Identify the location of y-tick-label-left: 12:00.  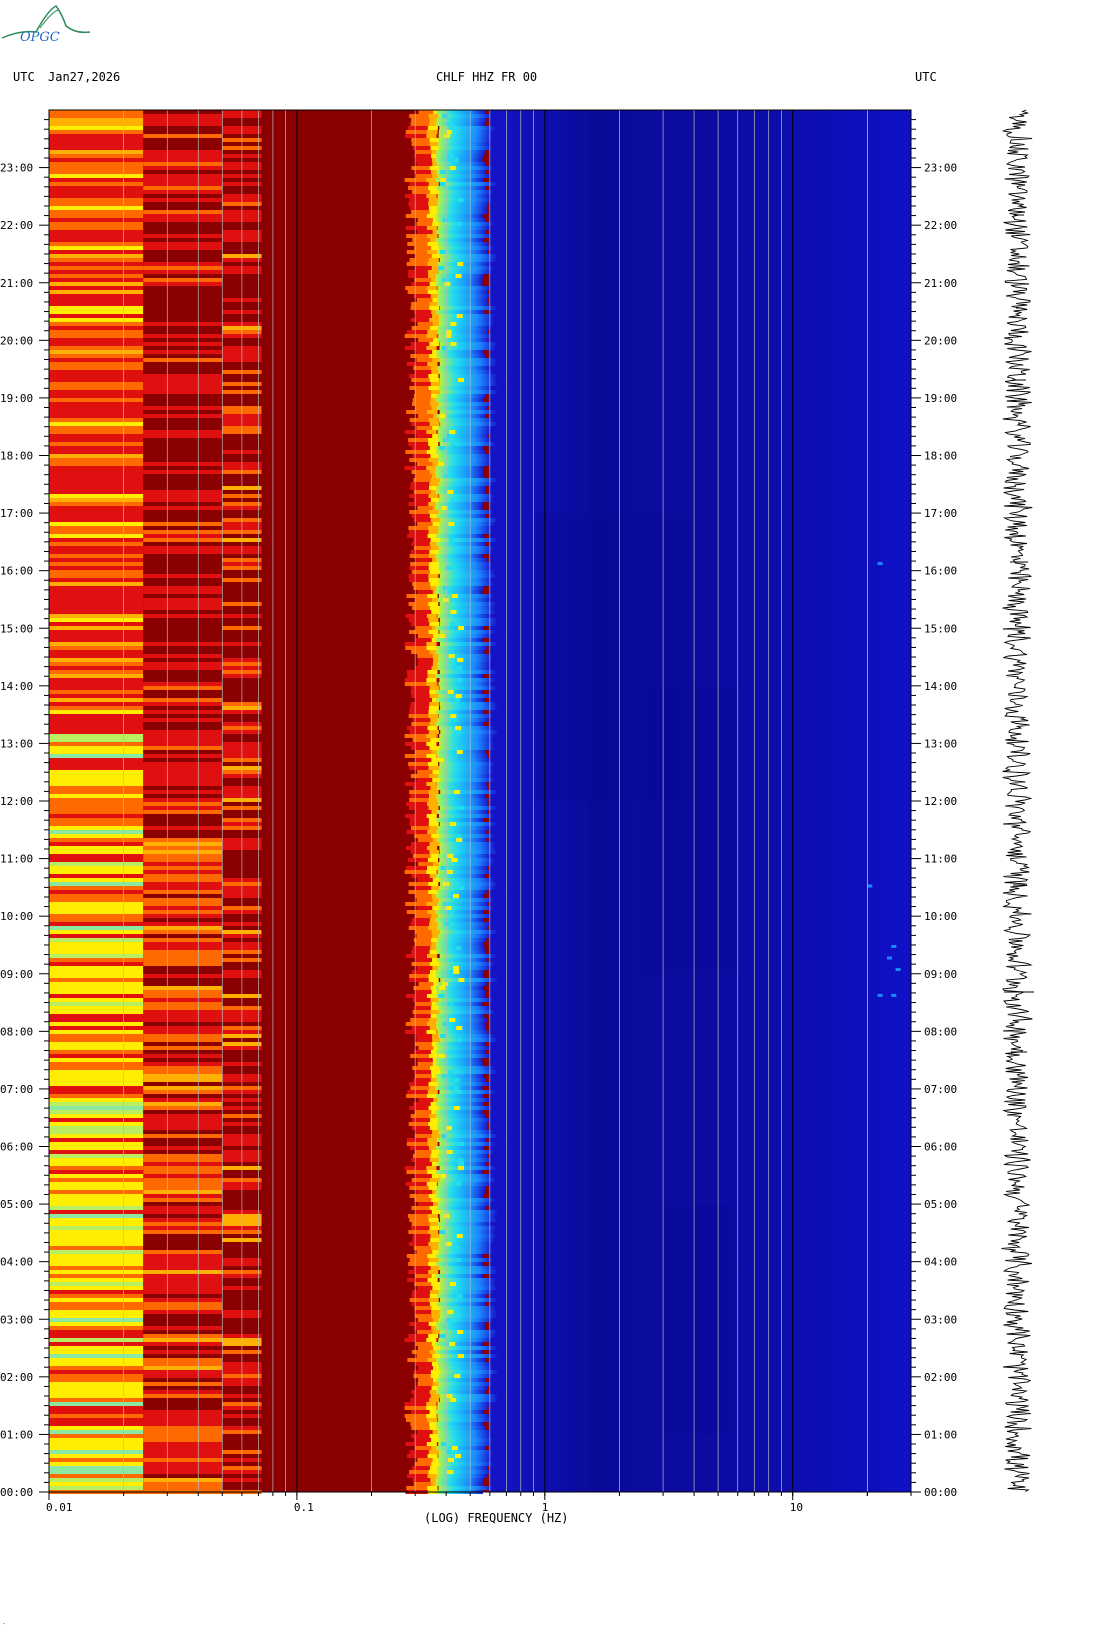
(16, 801).